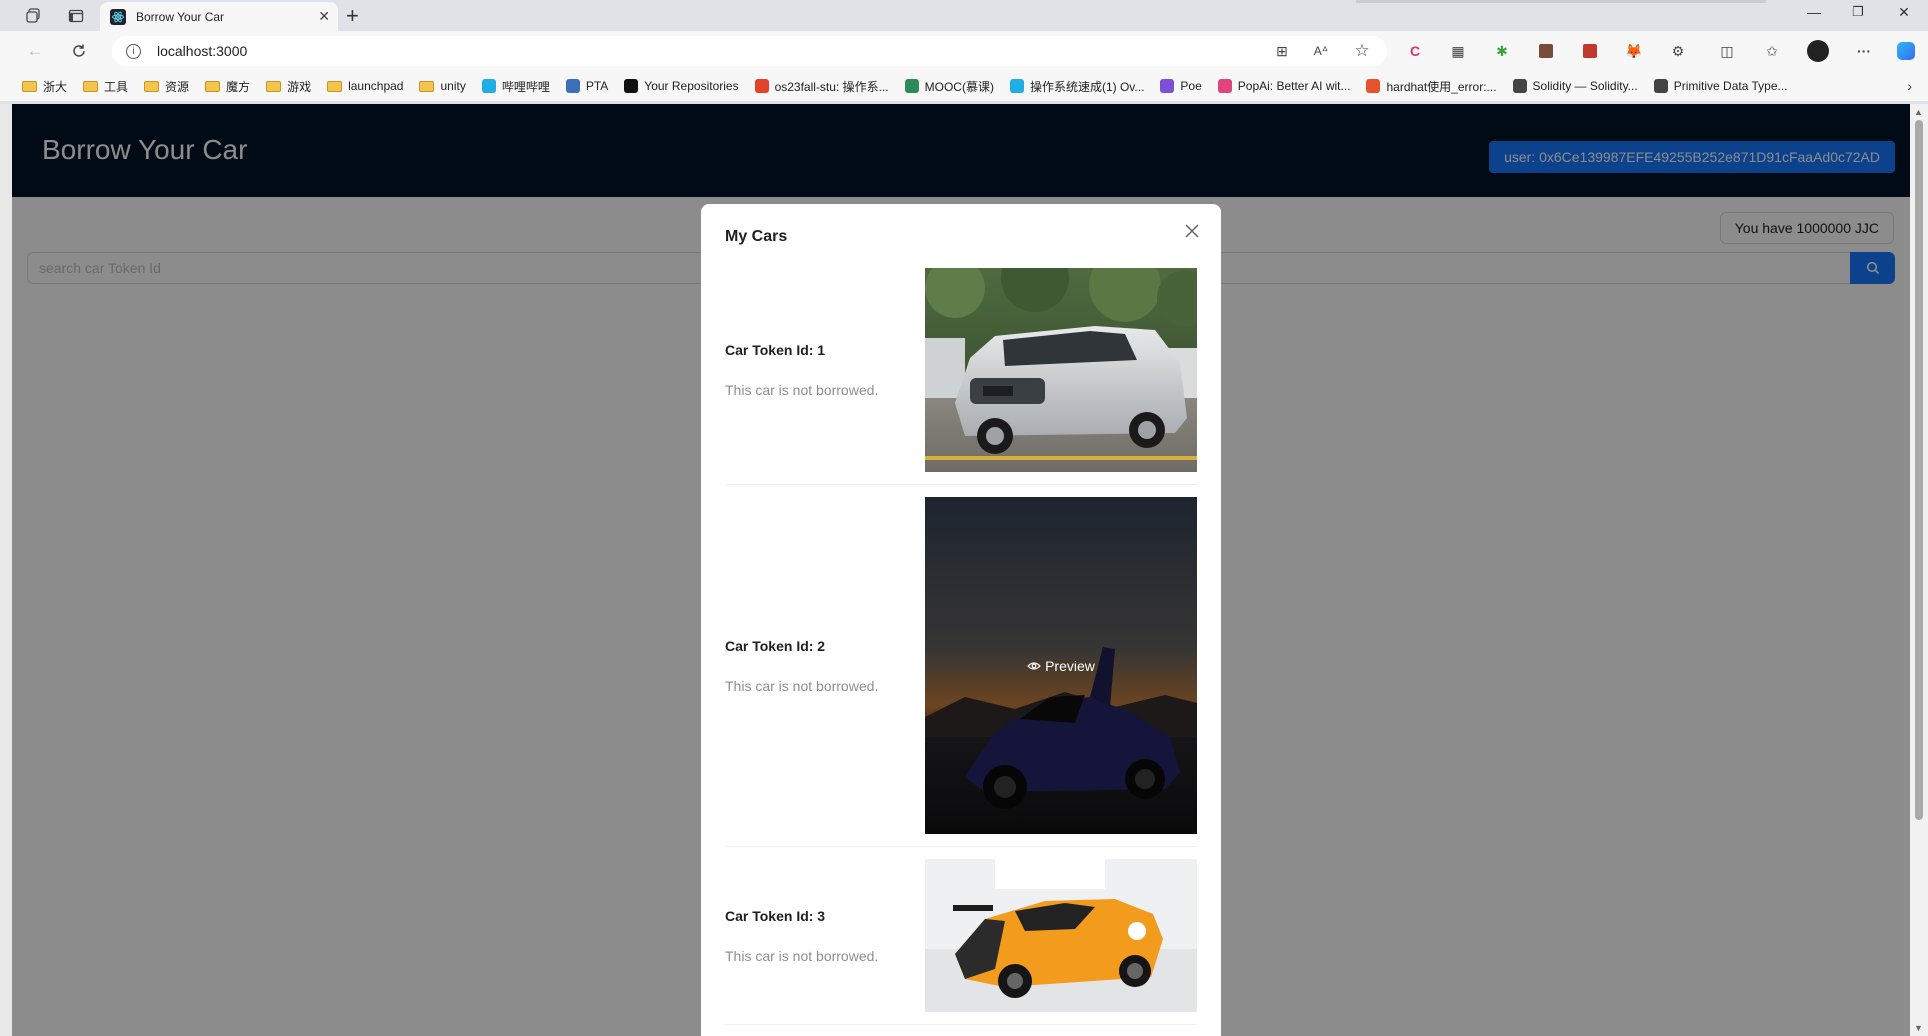  I want to click on page-left-edge, so click(6, 570).